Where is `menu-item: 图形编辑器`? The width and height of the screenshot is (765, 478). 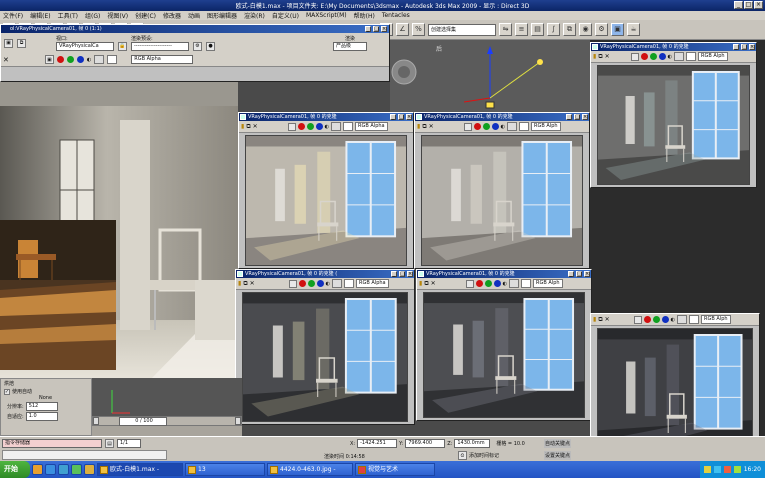
menu-item: 图形编辑器 is located at coordinates (222, 15).